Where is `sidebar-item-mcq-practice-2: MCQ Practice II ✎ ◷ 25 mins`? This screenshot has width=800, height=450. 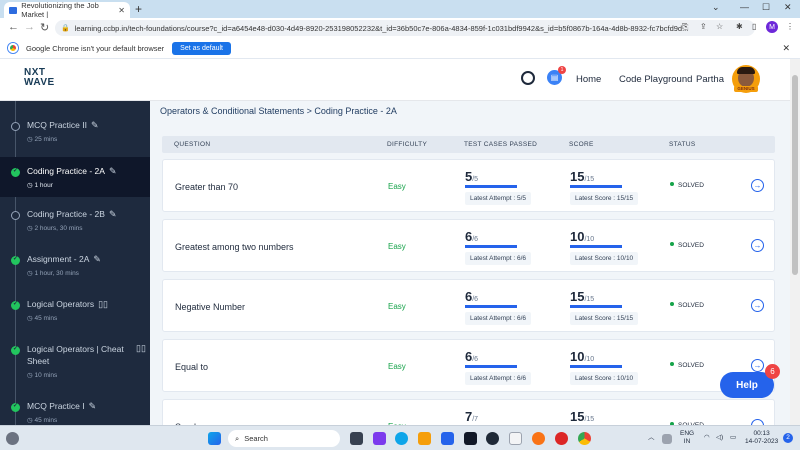
sidebar-item-mcq-practice-2: MCQ Practice II ✎ ◷ 25 mins is located at coordinates (75, 131).